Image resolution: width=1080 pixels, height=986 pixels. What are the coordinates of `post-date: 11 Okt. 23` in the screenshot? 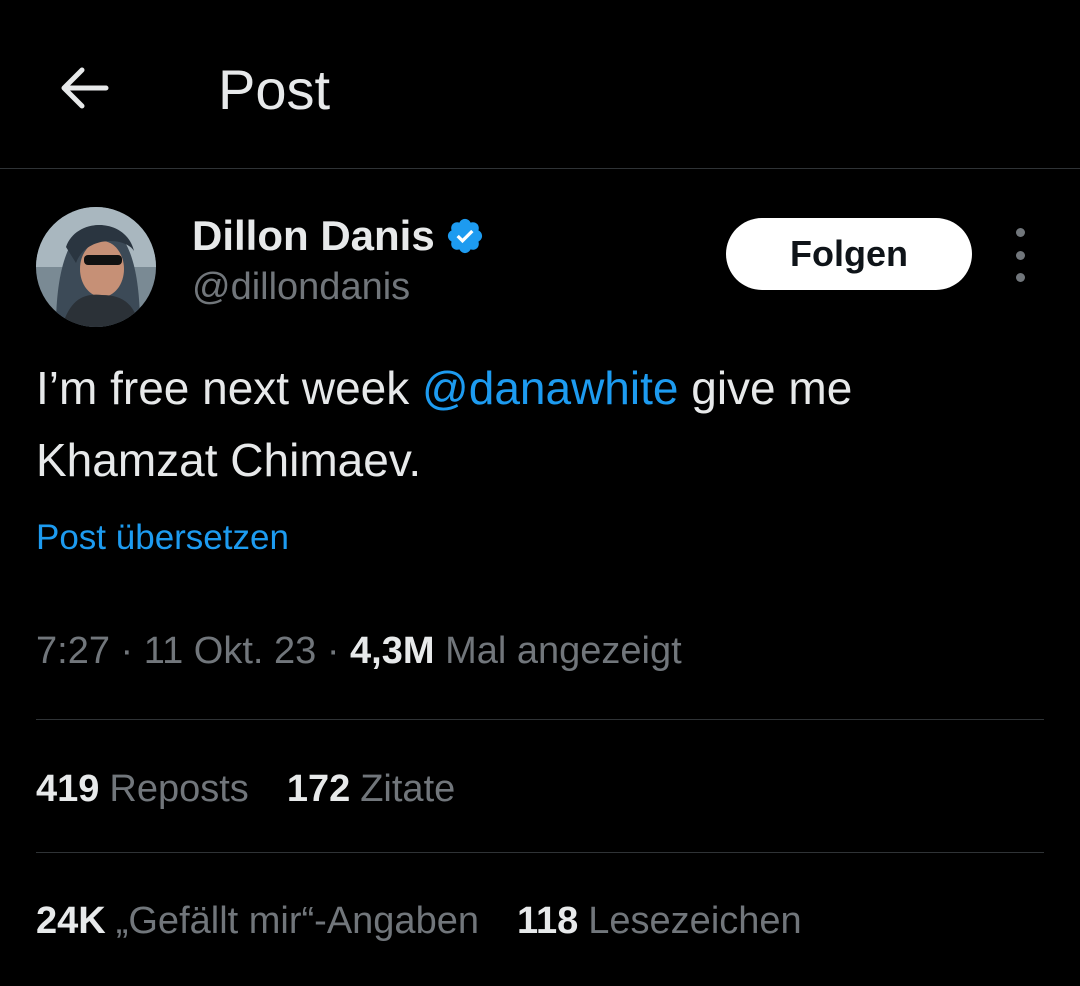 It's located at (230, 651).